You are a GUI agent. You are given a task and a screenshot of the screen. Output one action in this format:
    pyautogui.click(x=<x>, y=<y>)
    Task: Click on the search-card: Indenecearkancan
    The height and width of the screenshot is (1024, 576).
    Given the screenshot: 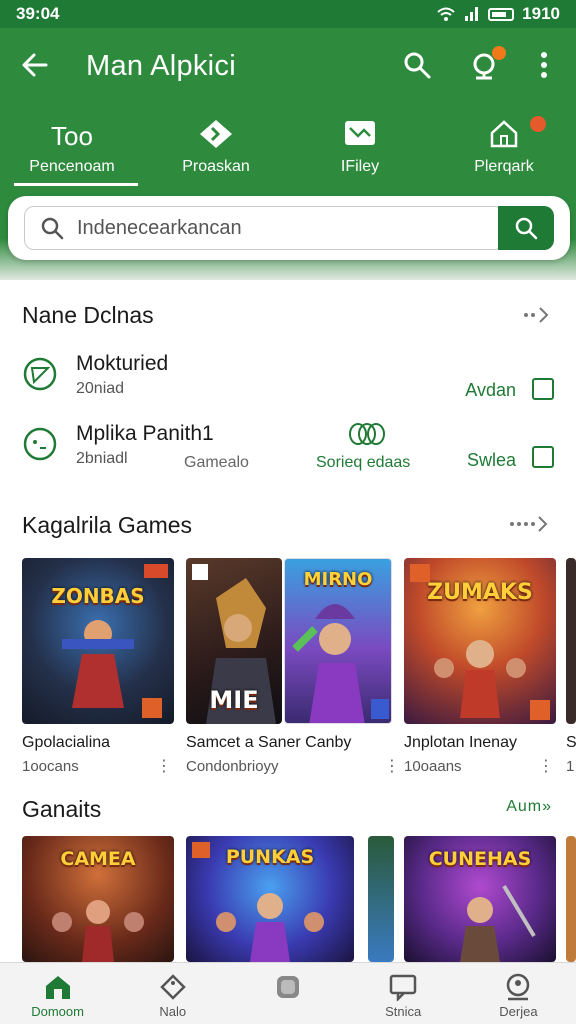 What is the action you would take?
    pyautogui.click(x=289, y=228)
    